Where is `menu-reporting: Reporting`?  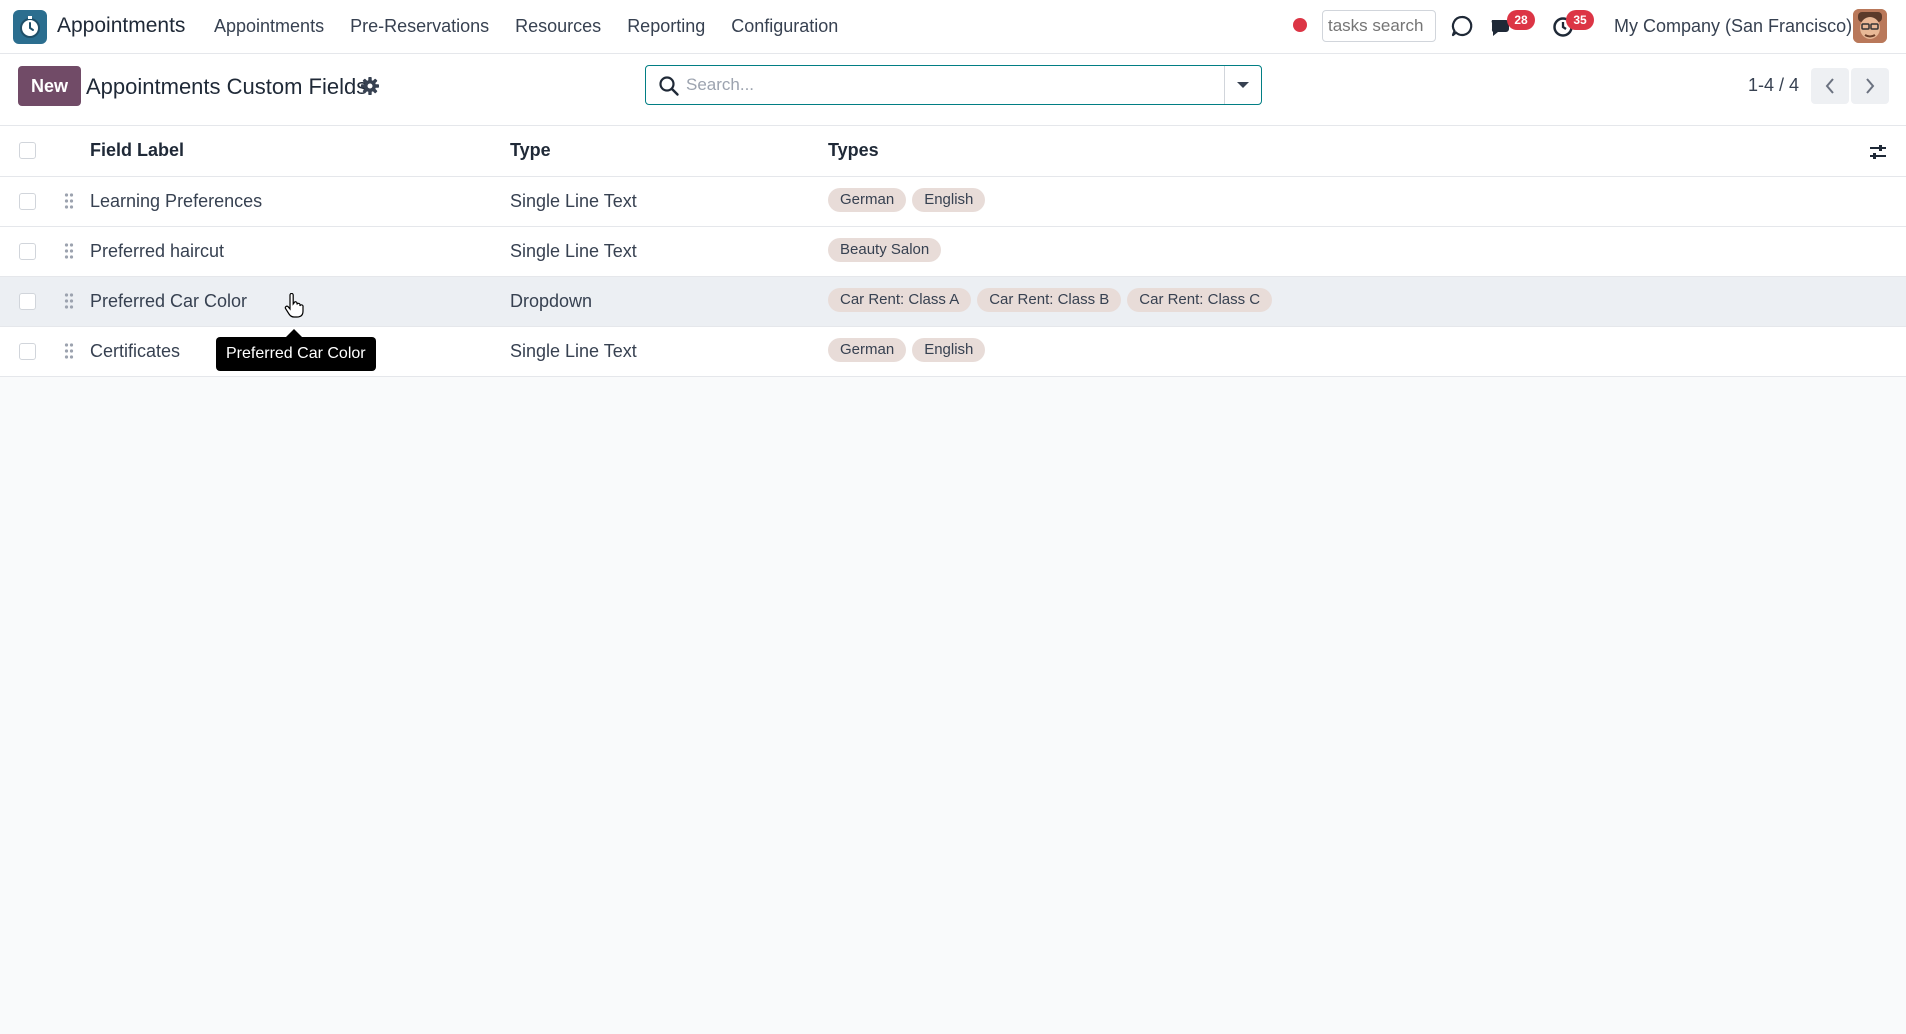 menu-reporting: Reporting is located at coordinates (666, 26).